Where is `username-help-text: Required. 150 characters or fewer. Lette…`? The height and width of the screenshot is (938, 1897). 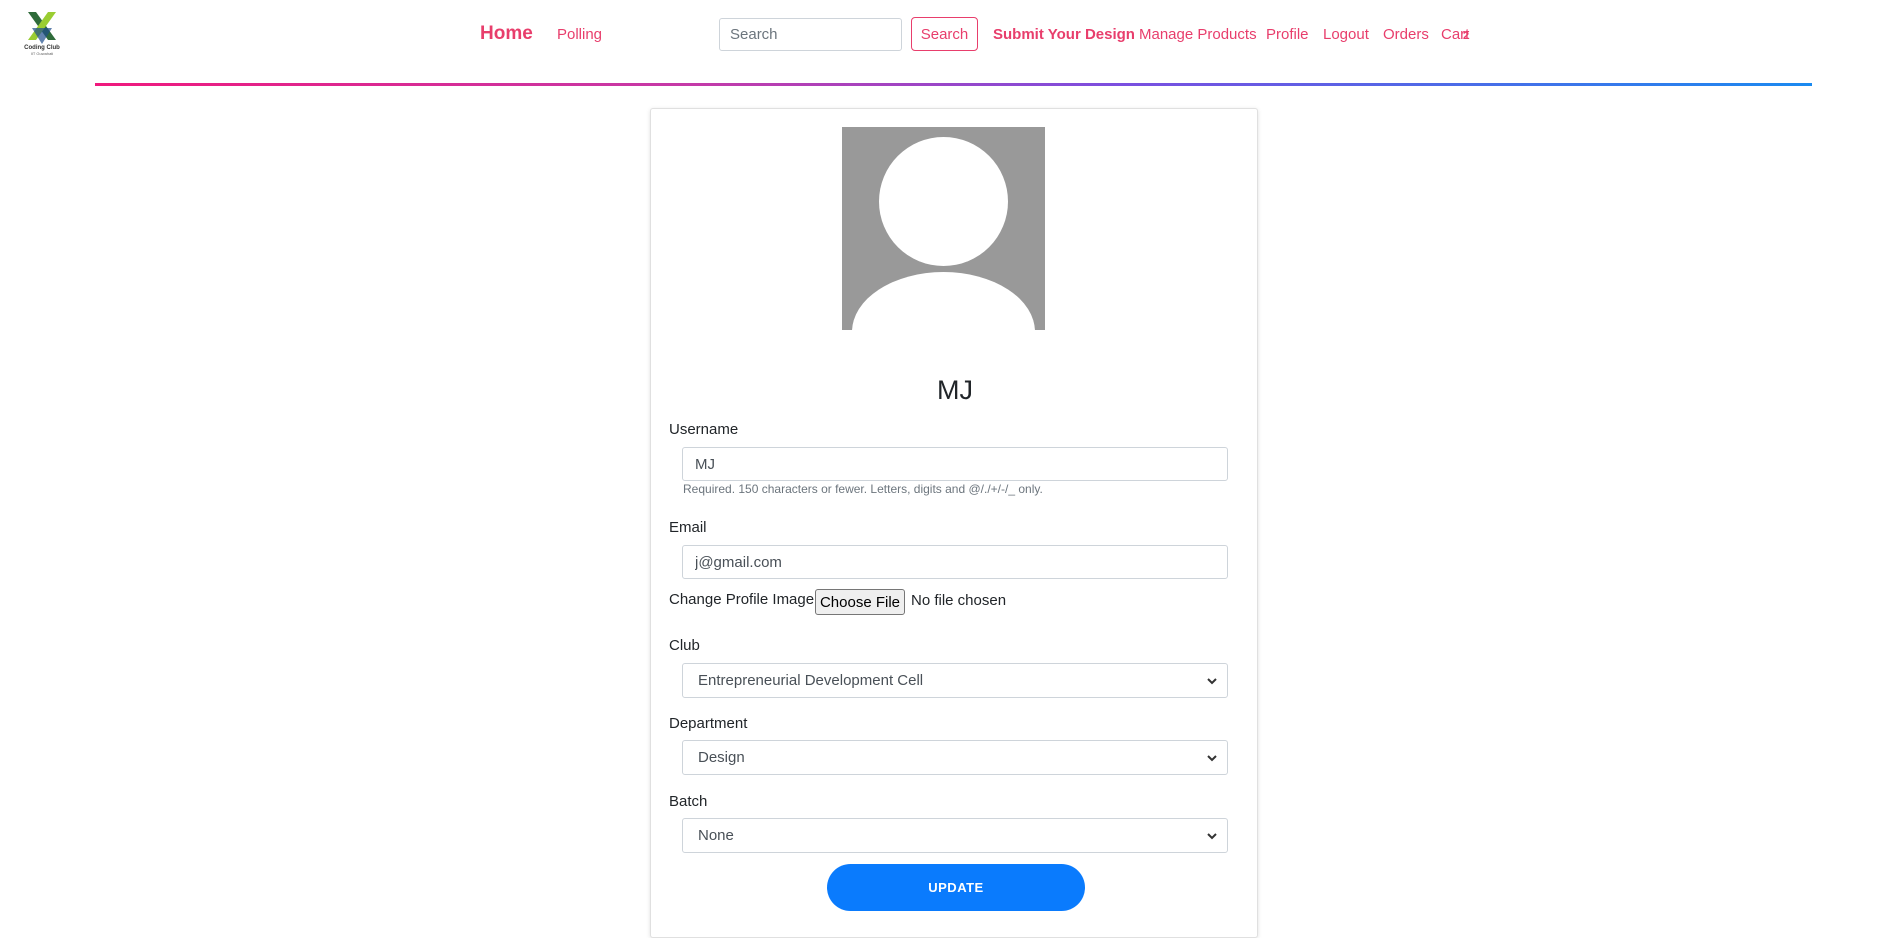
username-help-text: Required. 150 characters or fewer. Lette… is located at coordinates (863, 489).